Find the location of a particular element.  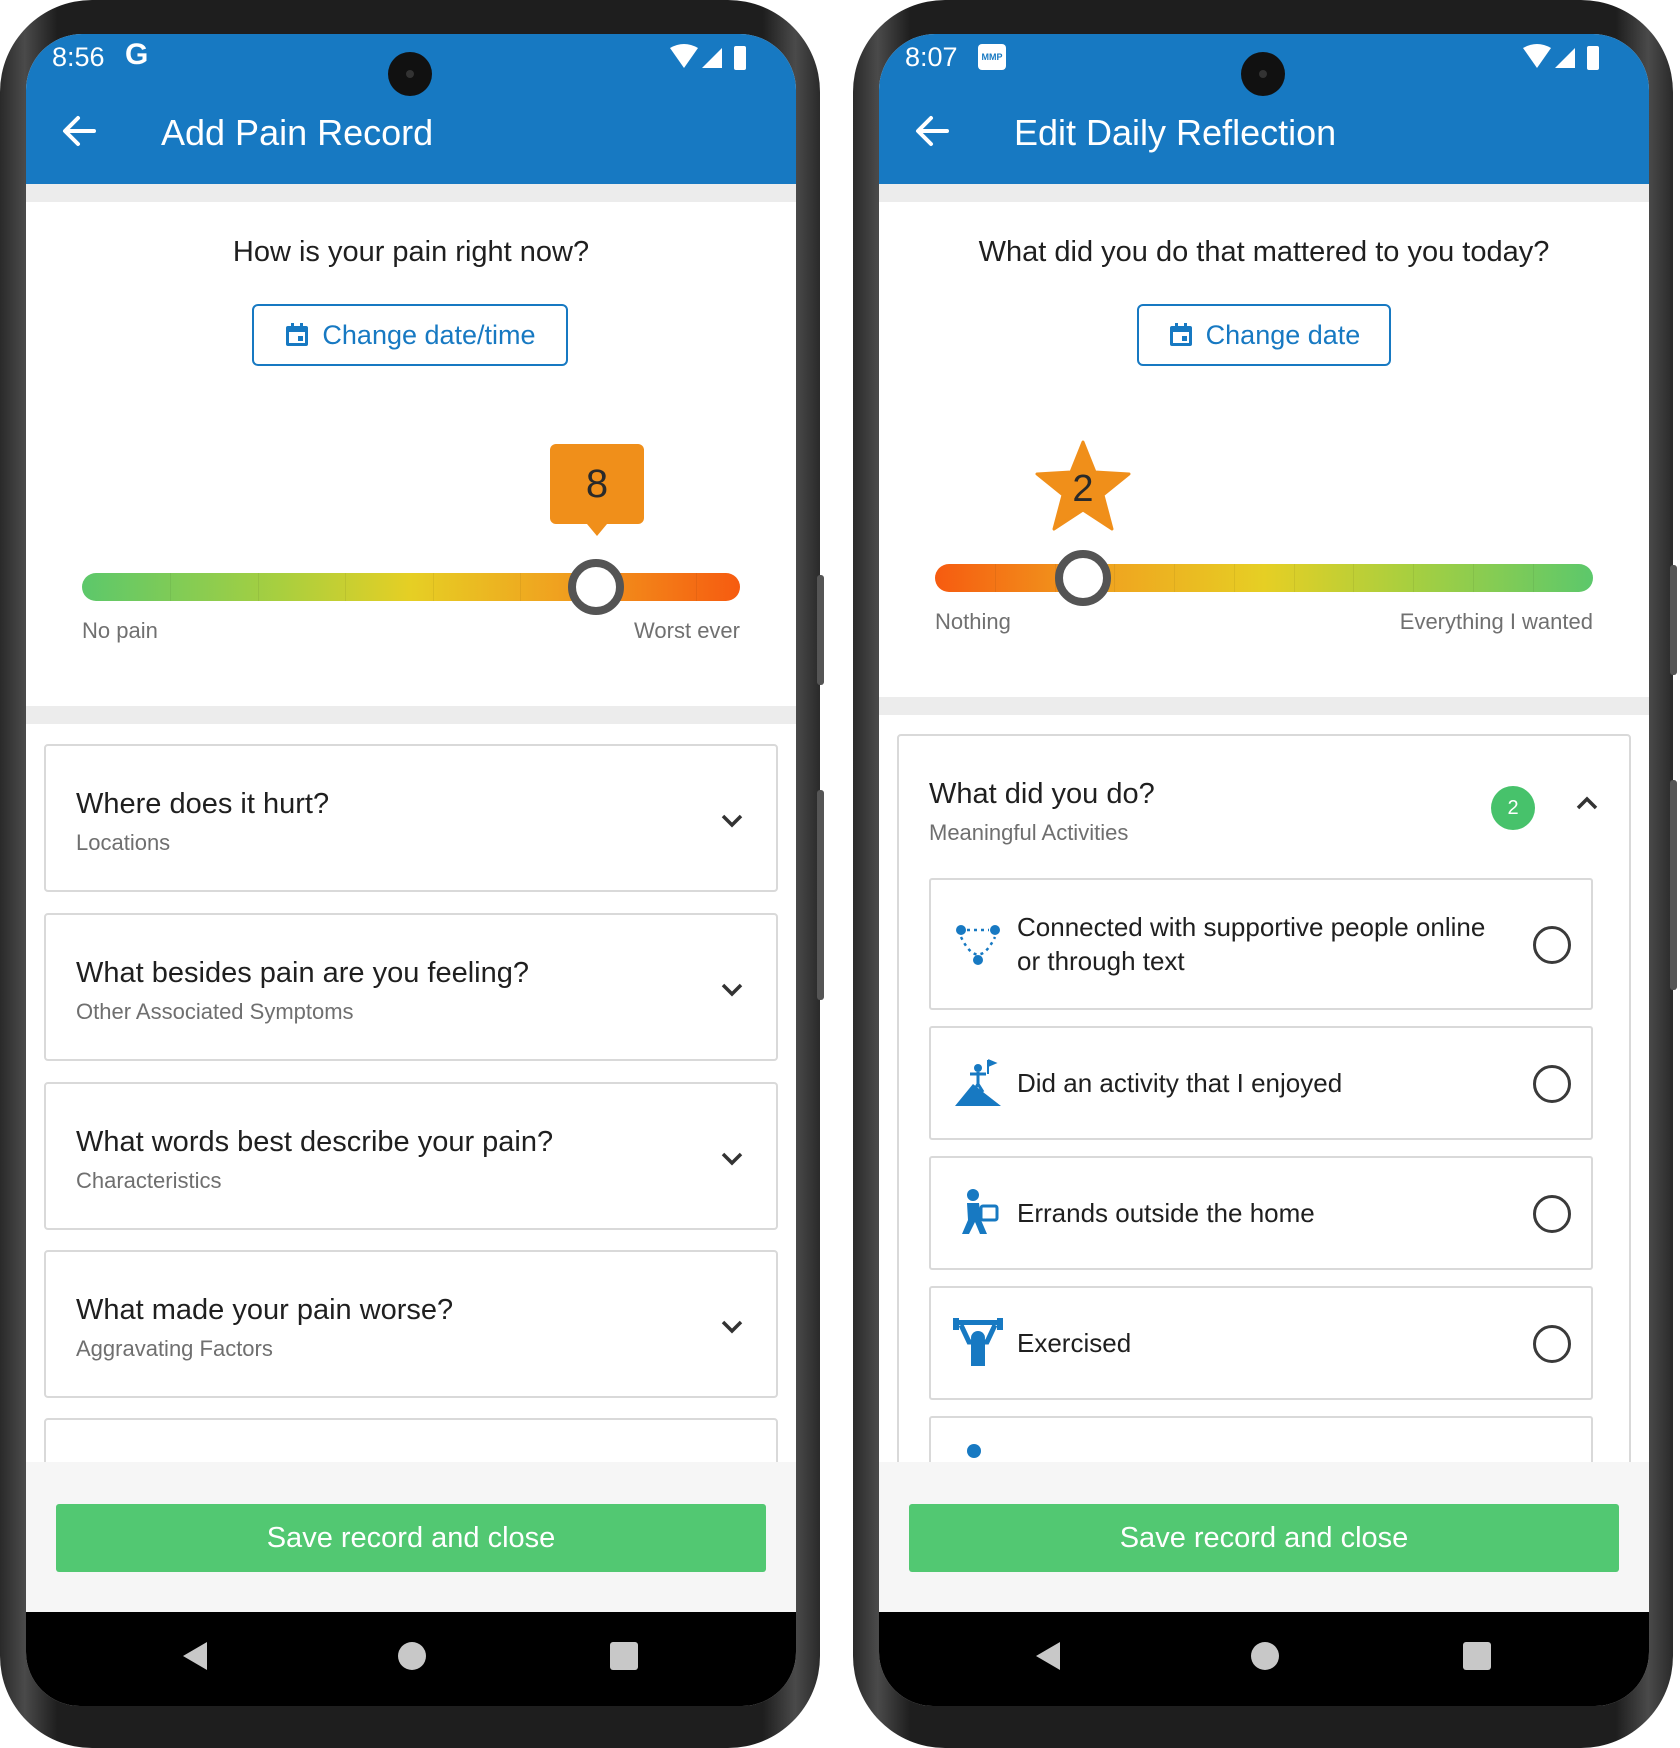

change-date-button: Change date is located at coordinates (1264, 335).